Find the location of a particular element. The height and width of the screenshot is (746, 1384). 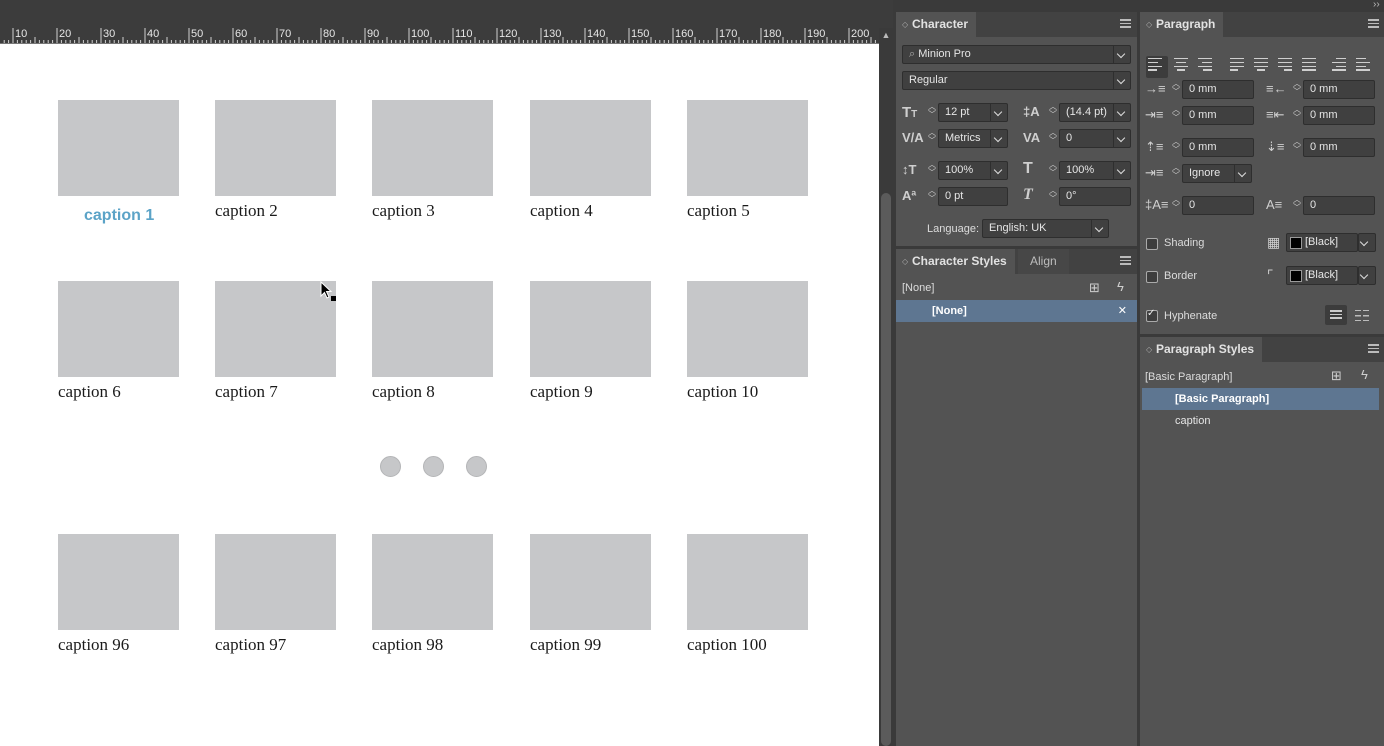

justify-left-button is located at coordinates (1239, 67).